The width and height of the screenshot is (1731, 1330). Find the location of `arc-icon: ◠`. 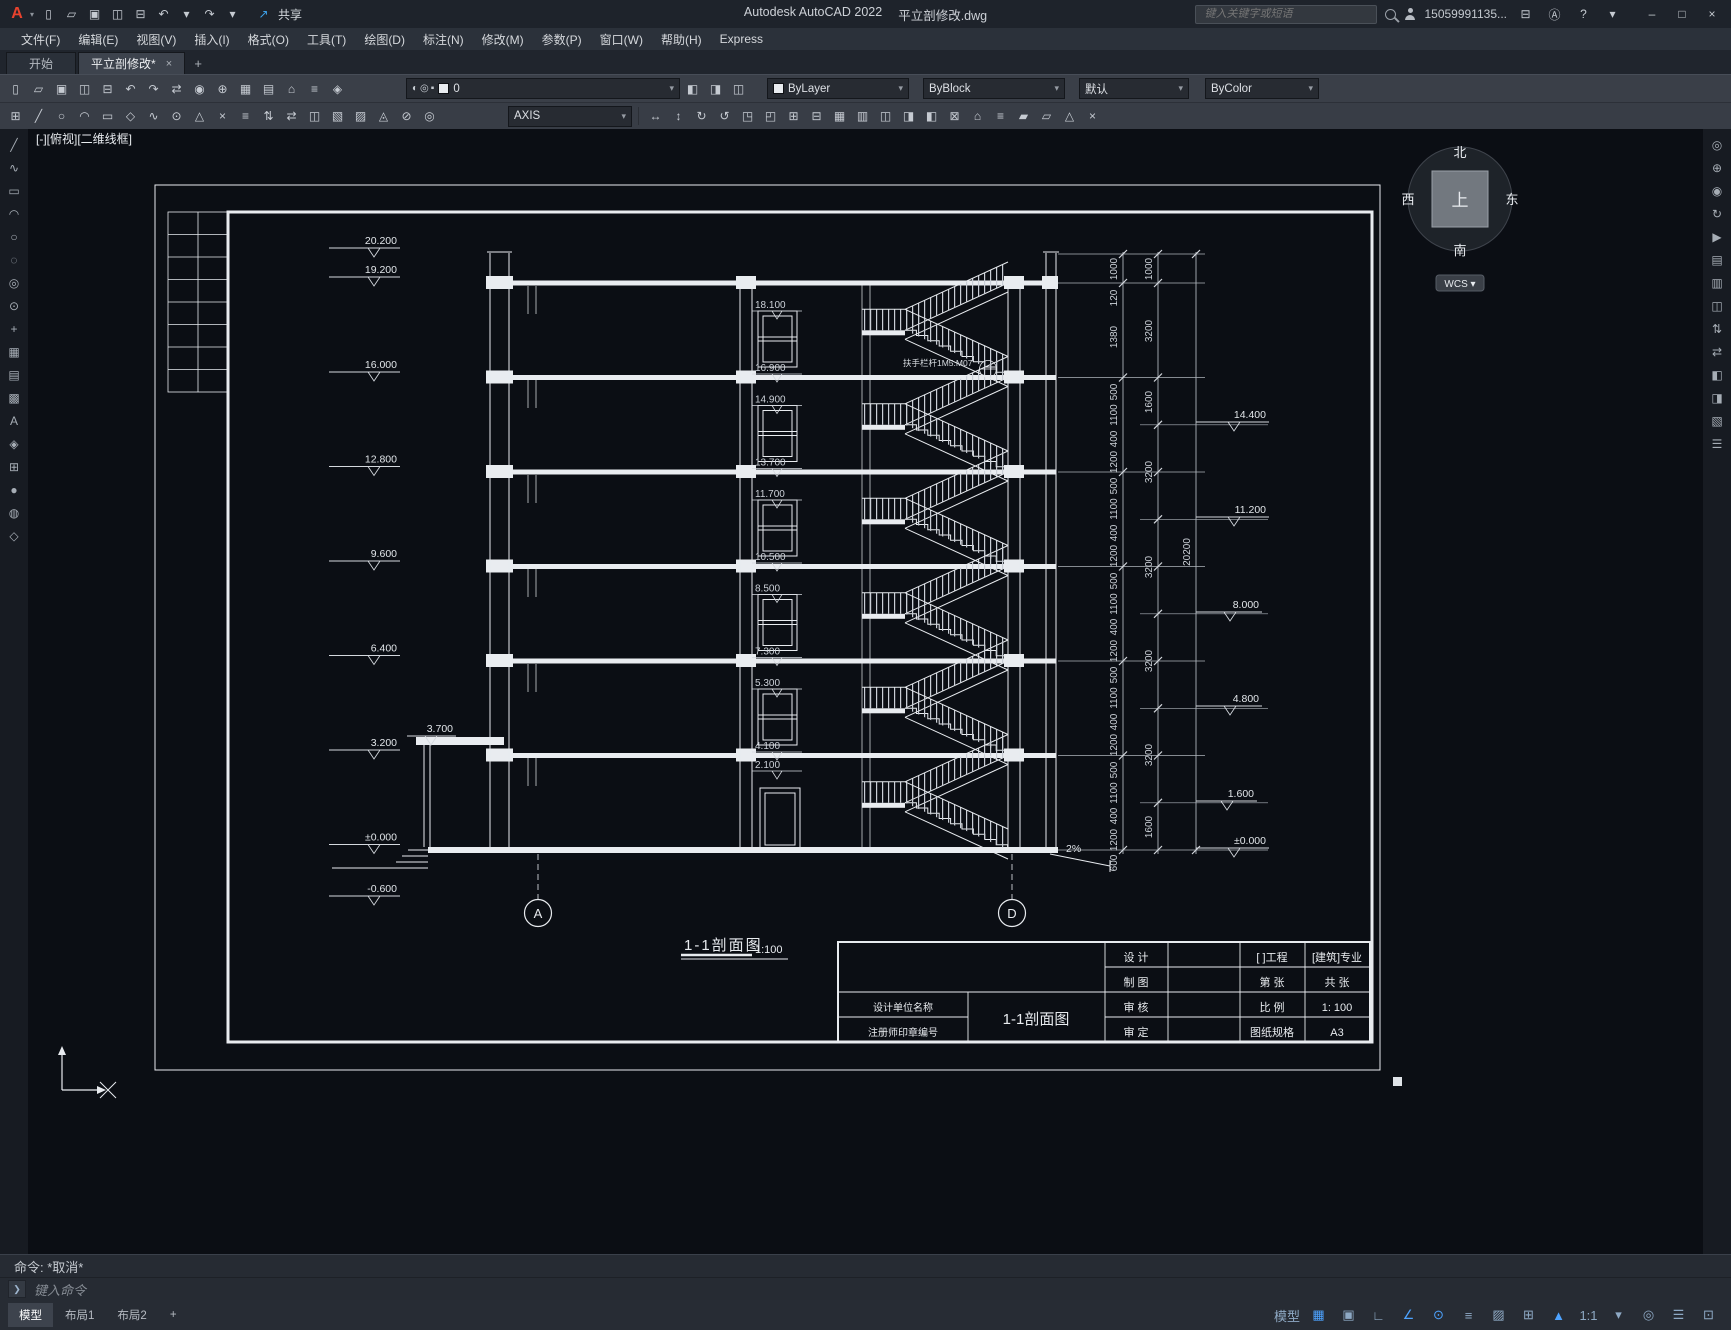

arc-icon: ◠ is located at coordinates (84, 116).